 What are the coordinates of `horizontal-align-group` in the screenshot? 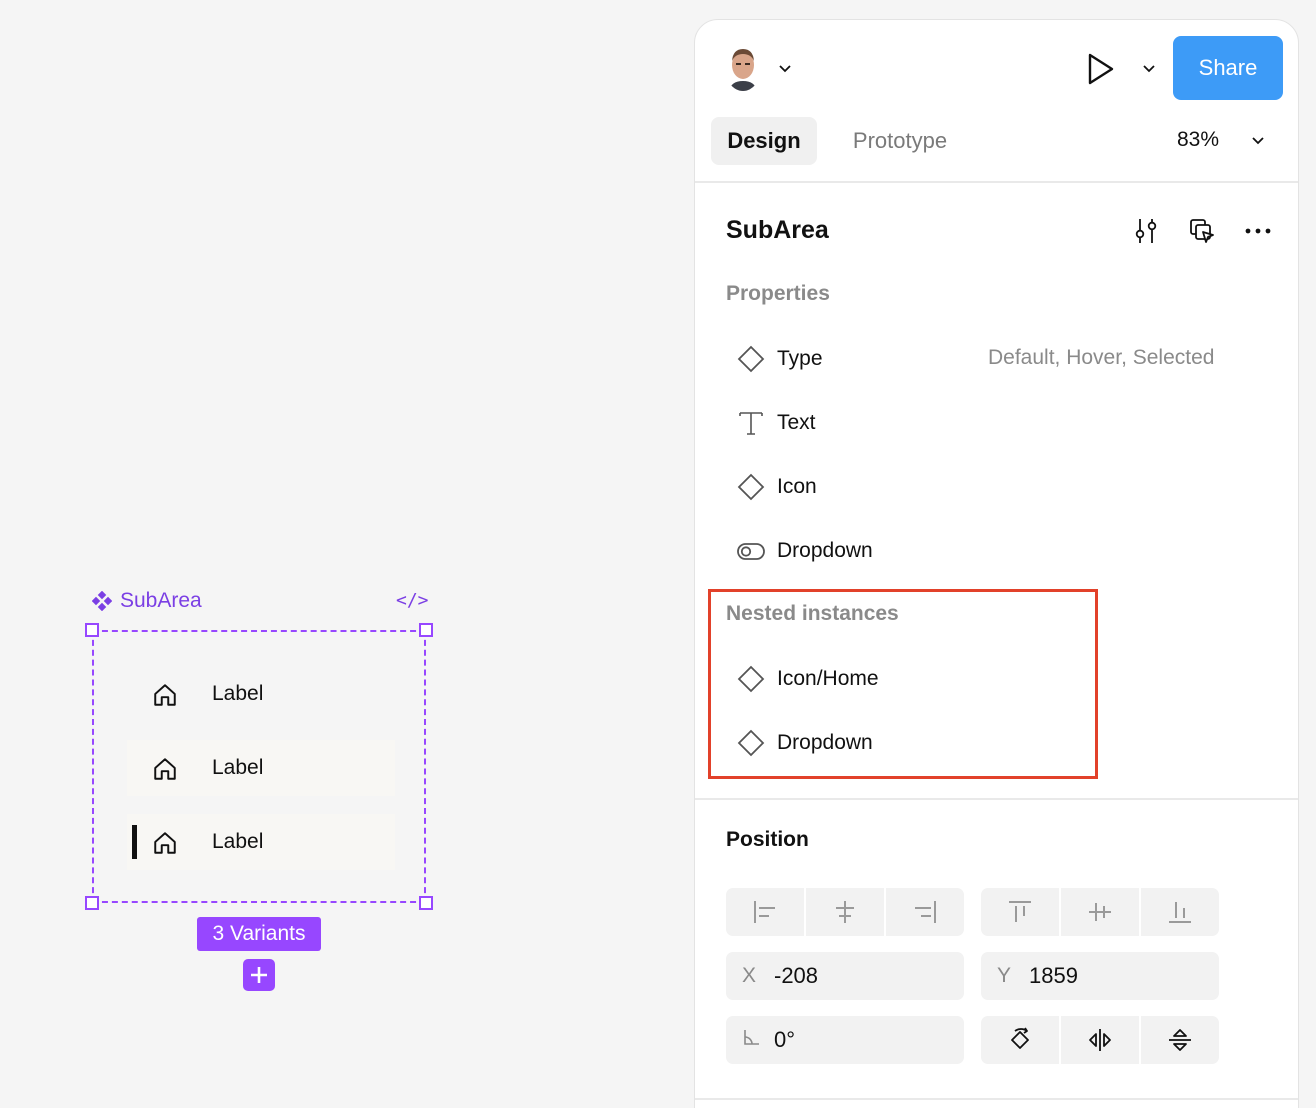 It's located at (845, 912).